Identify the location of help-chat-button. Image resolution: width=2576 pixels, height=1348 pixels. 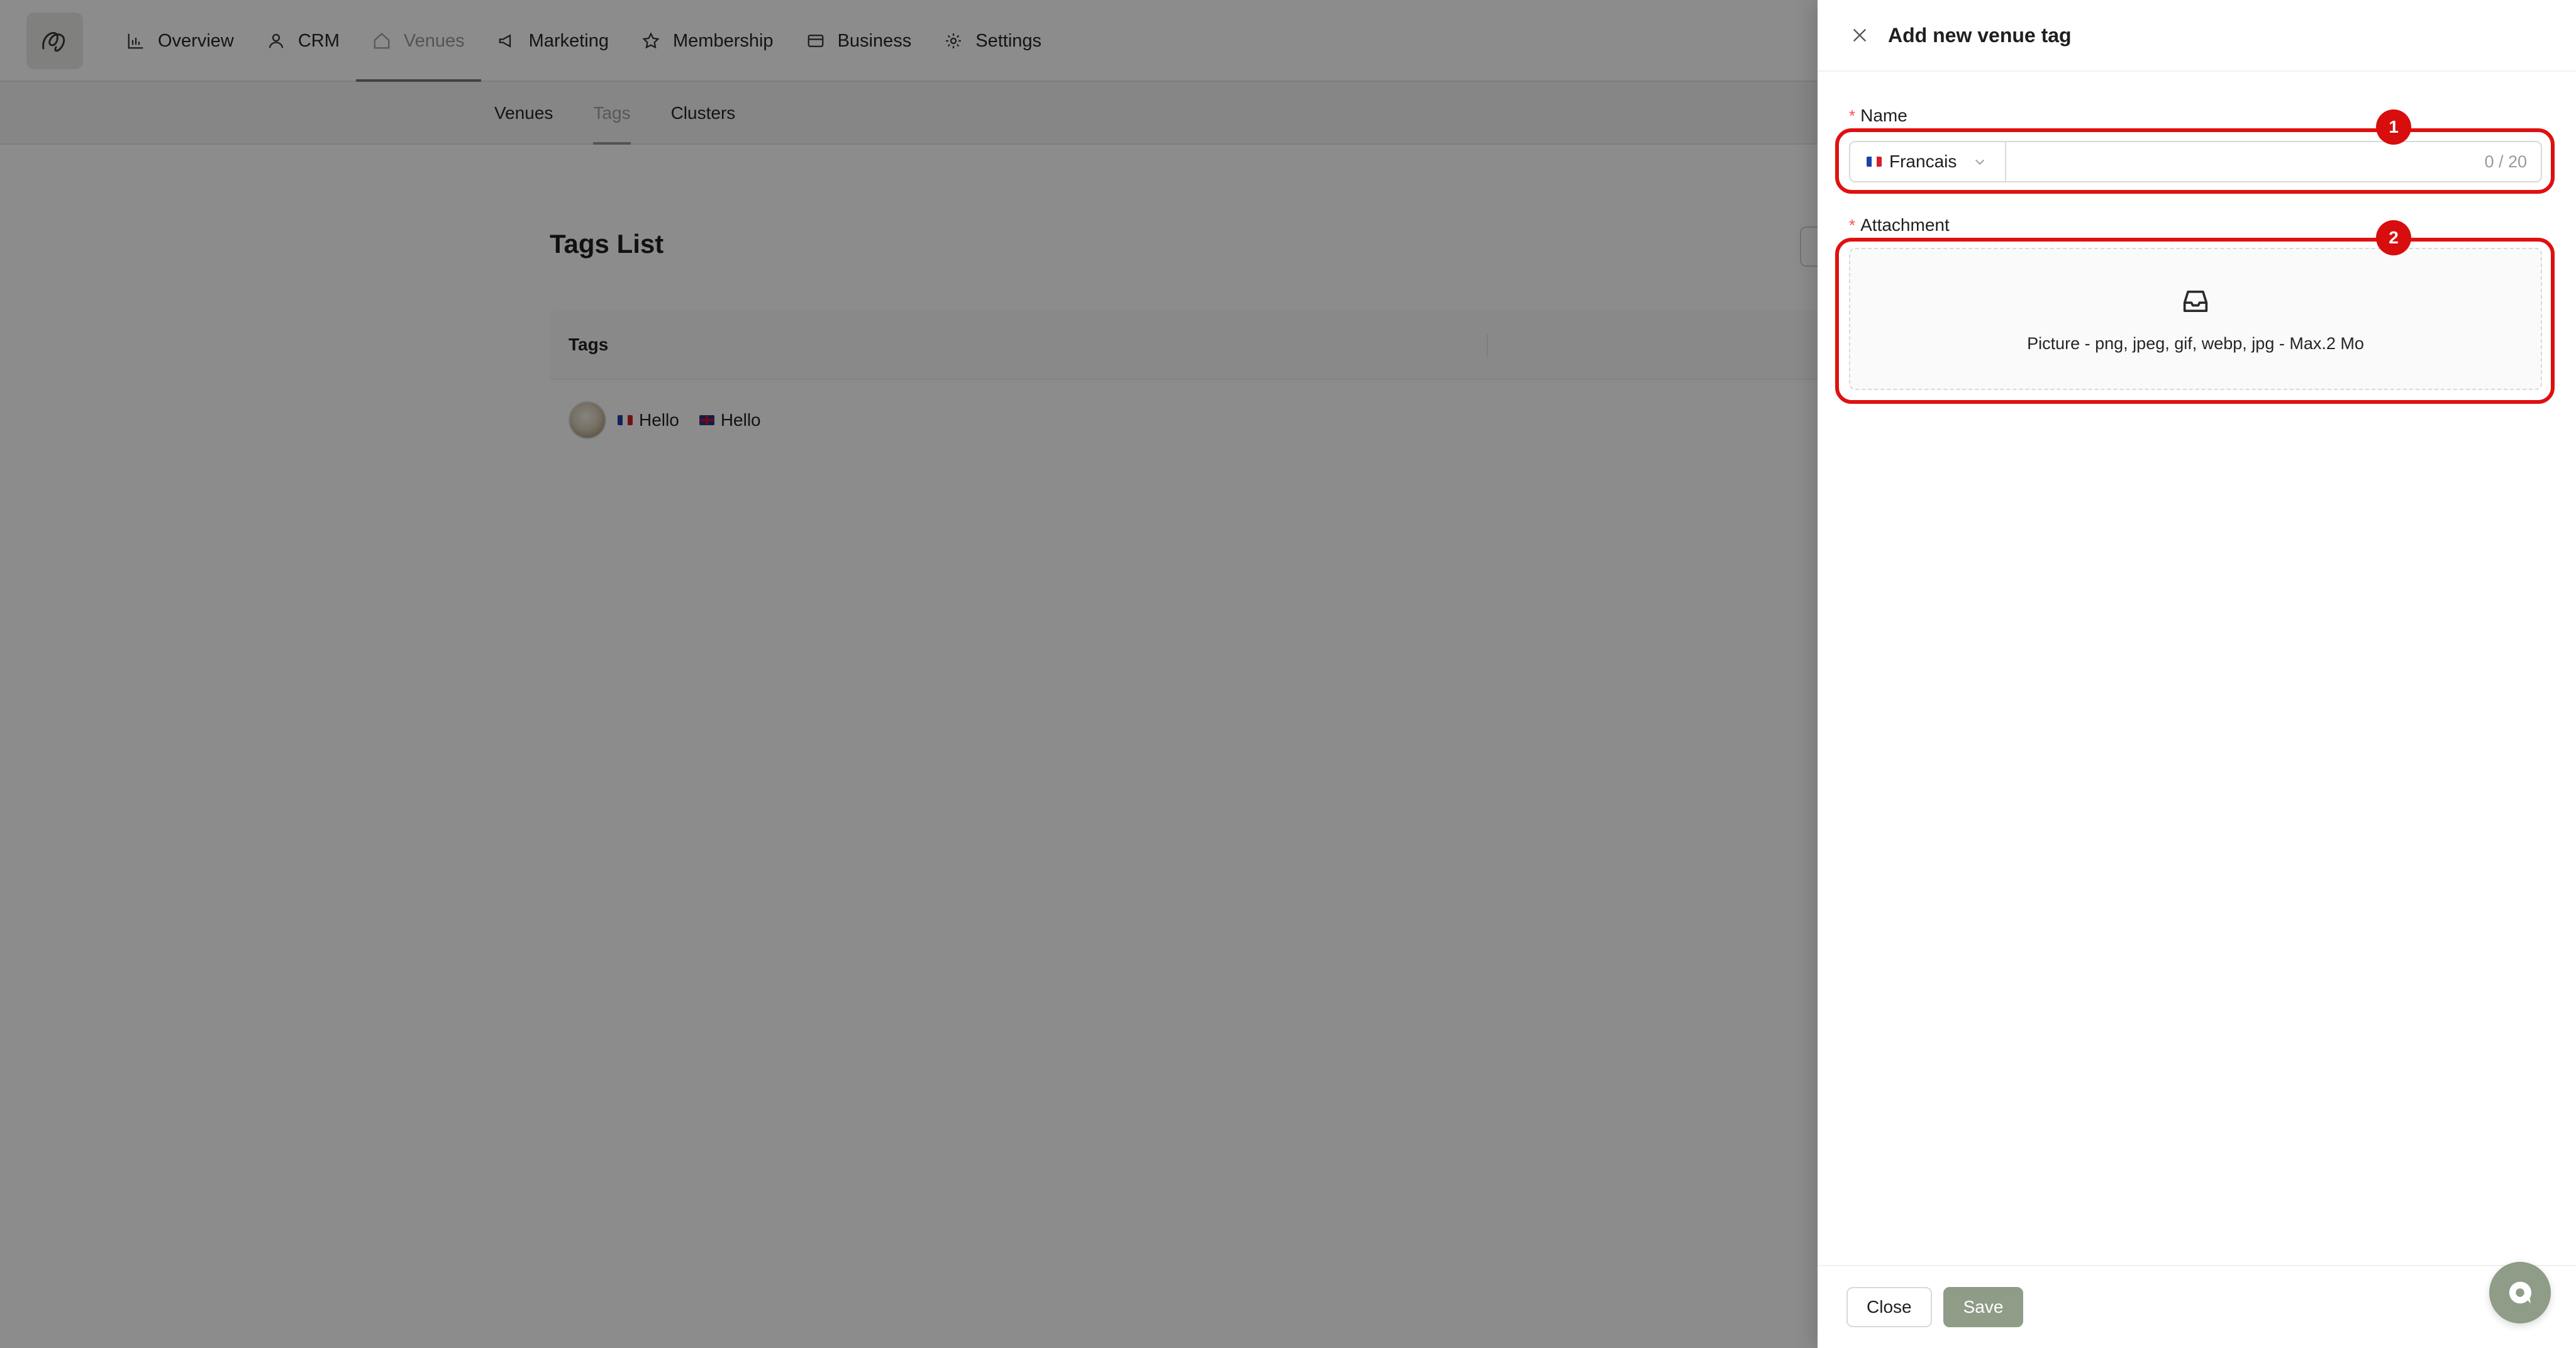
(2520, 1293).